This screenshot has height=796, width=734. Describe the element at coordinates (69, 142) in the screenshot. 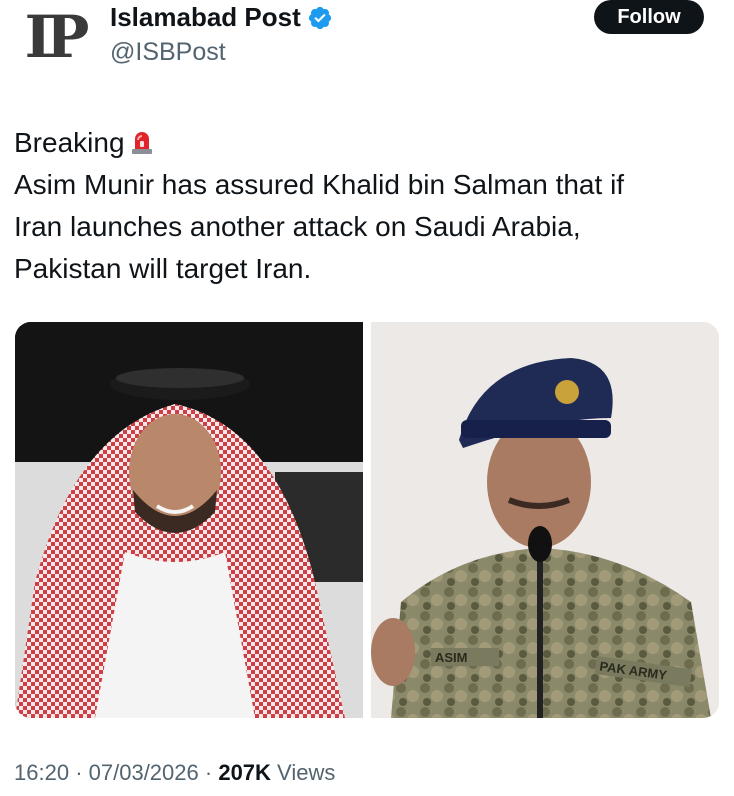

I see `tweet-breaking-label: Breaking` at that location.